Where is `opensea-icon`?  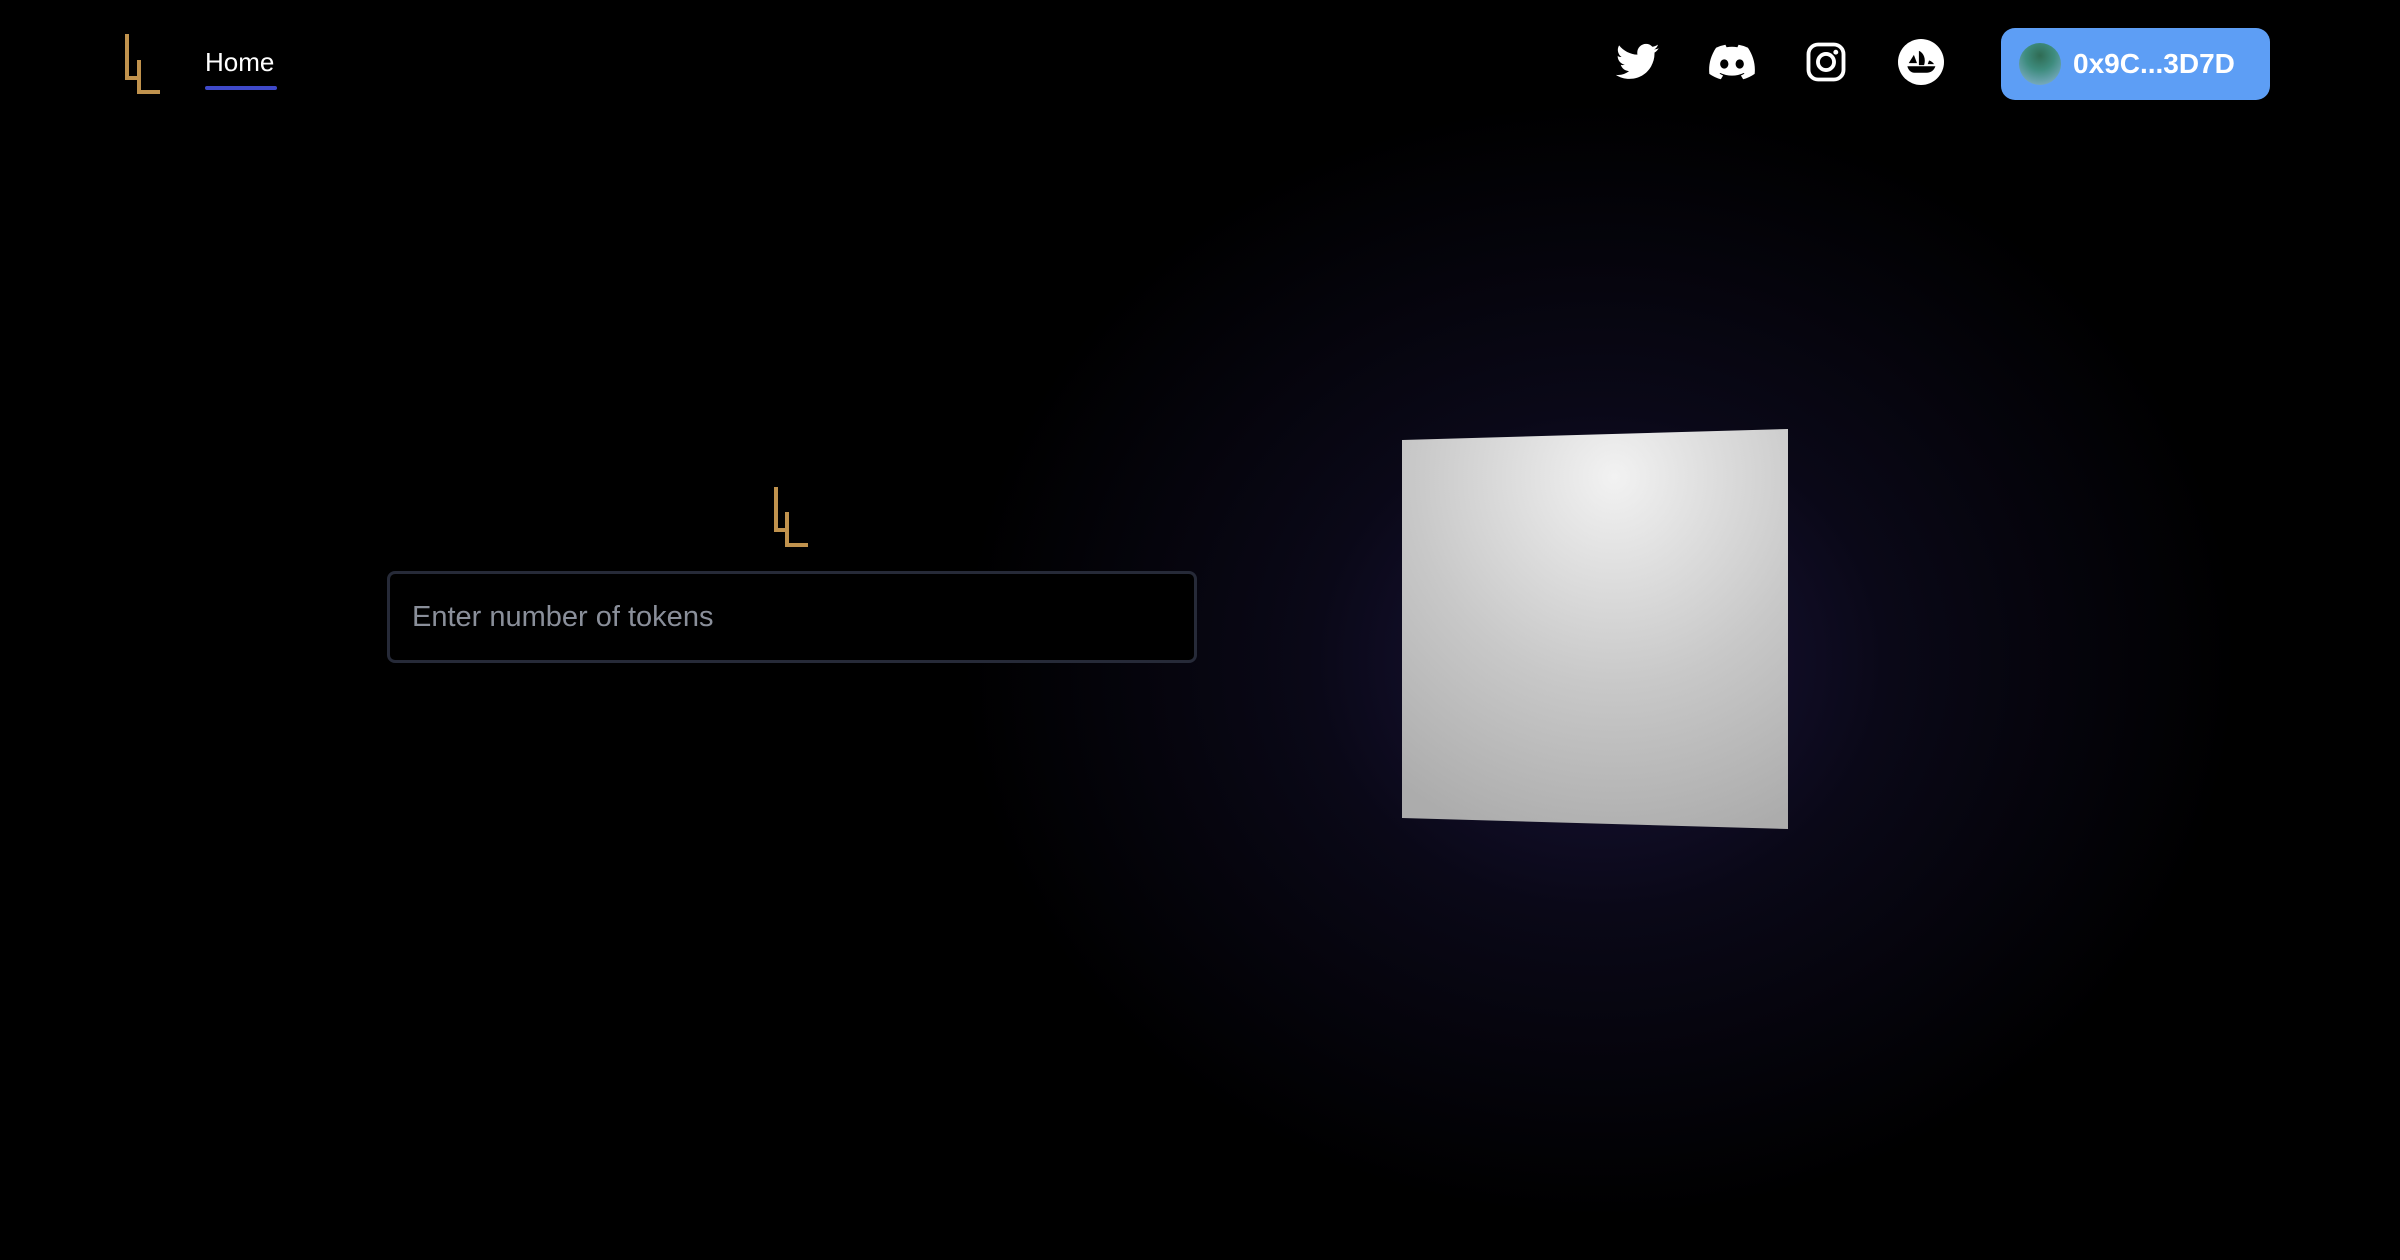 opensea-icon is located at coordinates (1921, 62).